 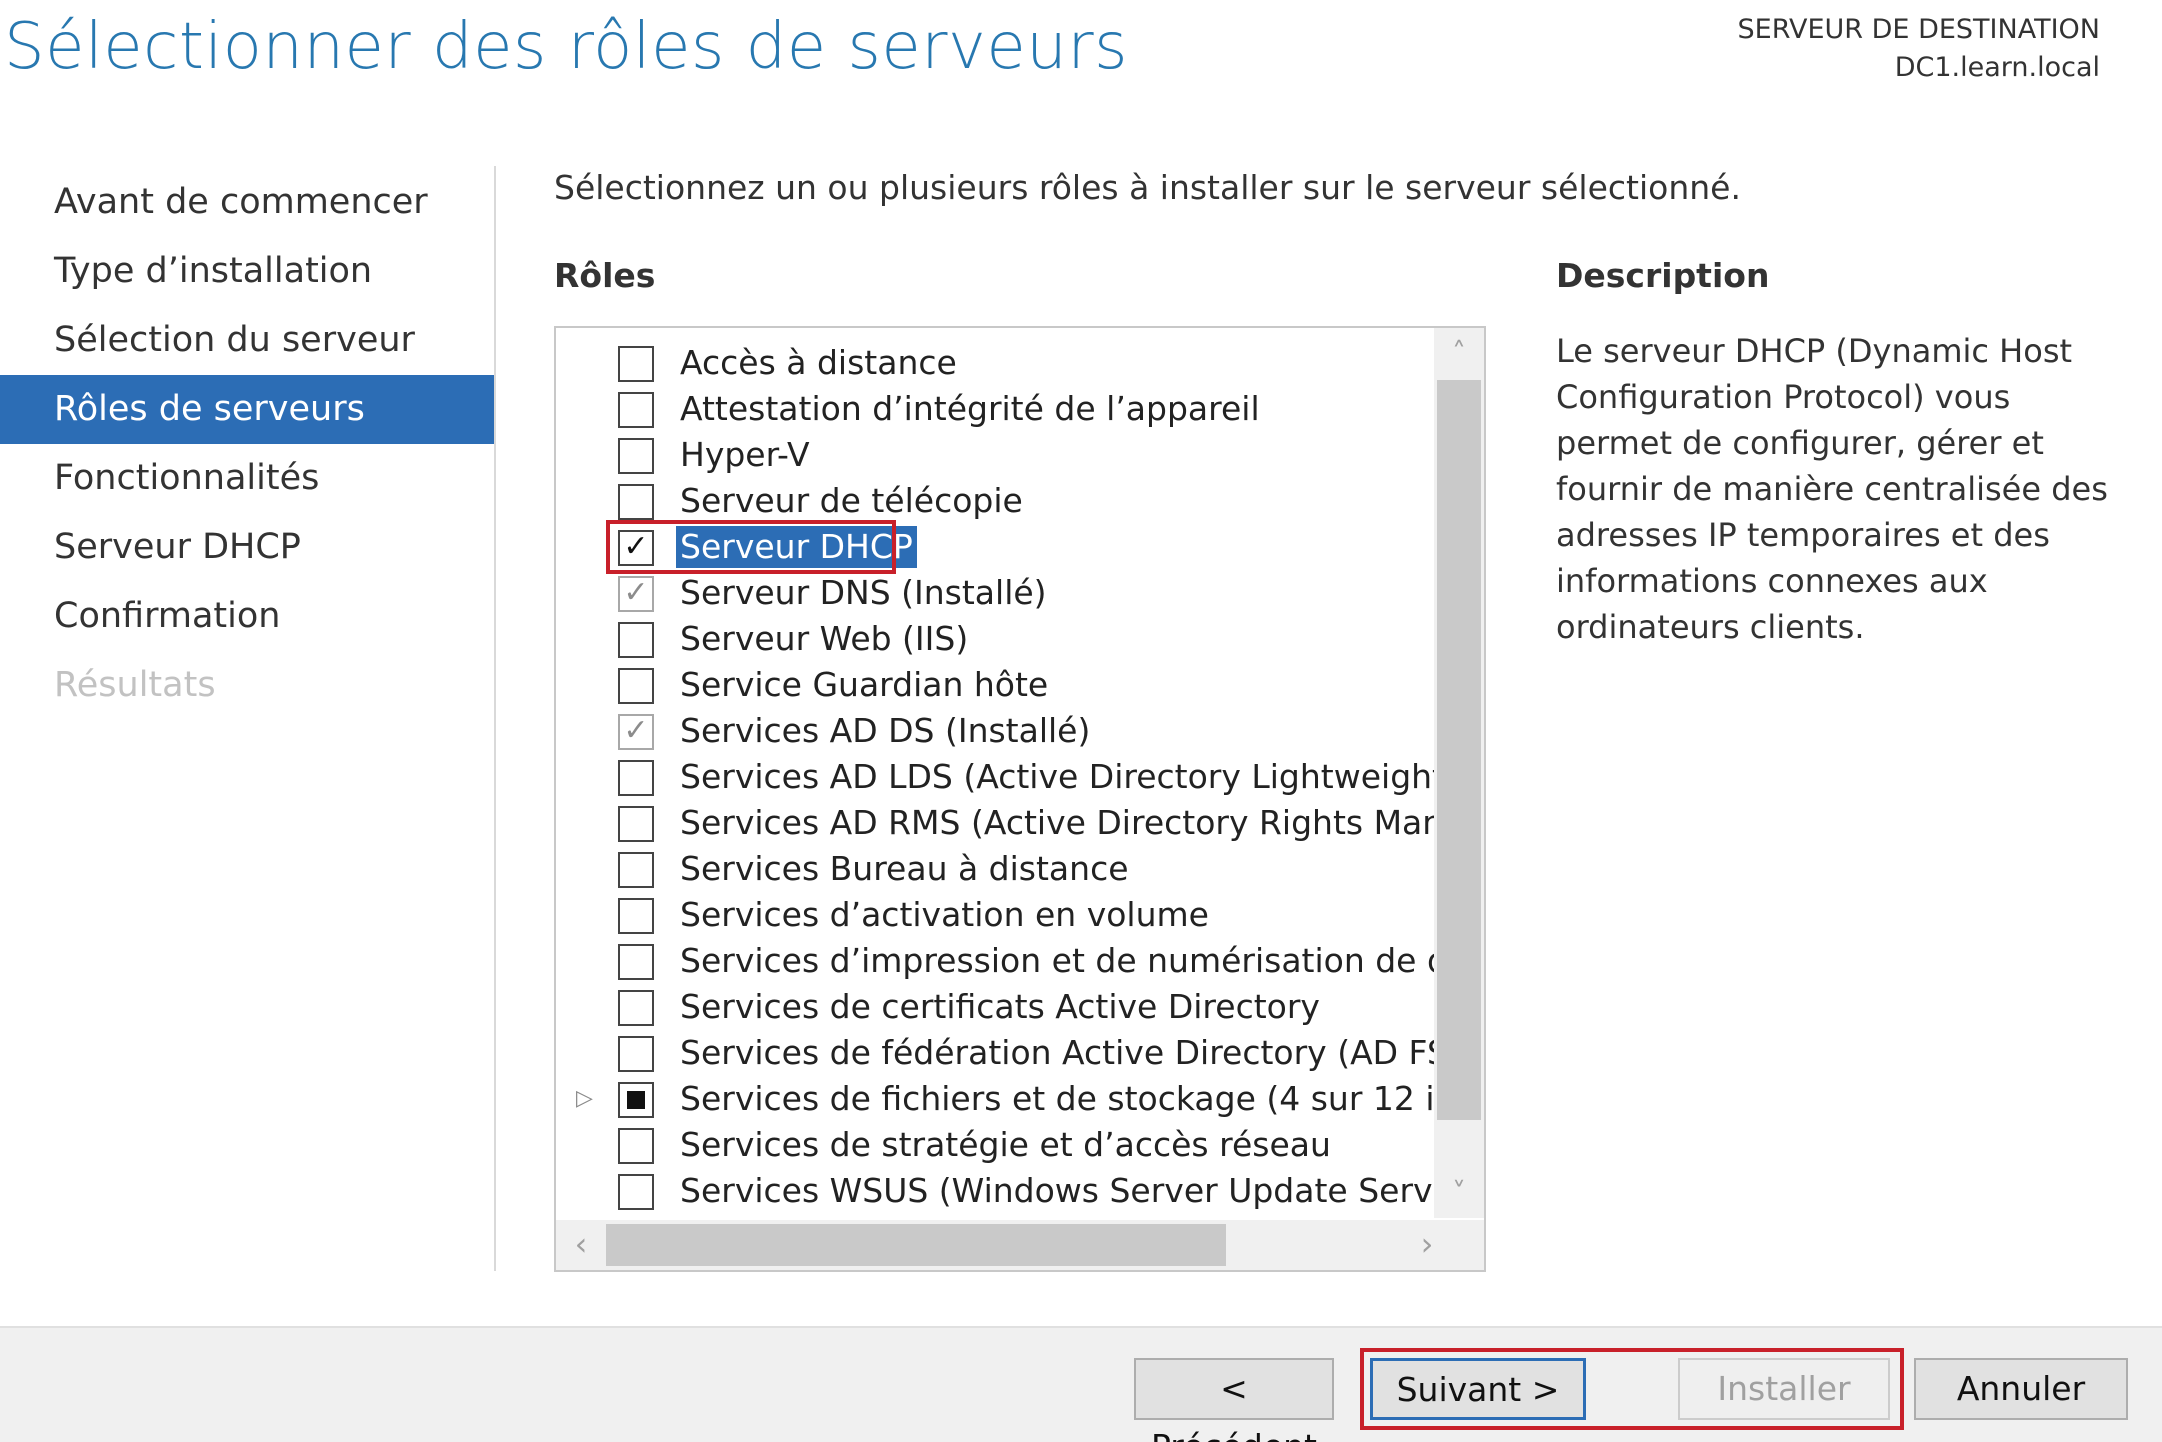 What do you see at coordinates (864, 685) in the screenshot?
I see `role-label: Service Guardian hôte` at bounding box center [864, 685].